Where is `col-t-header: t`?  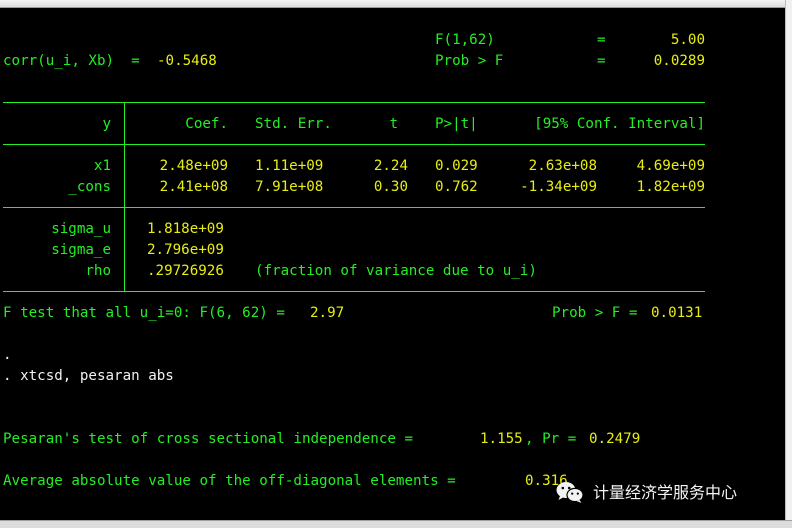 col-t-header: t is located at coordinates (393, 124).